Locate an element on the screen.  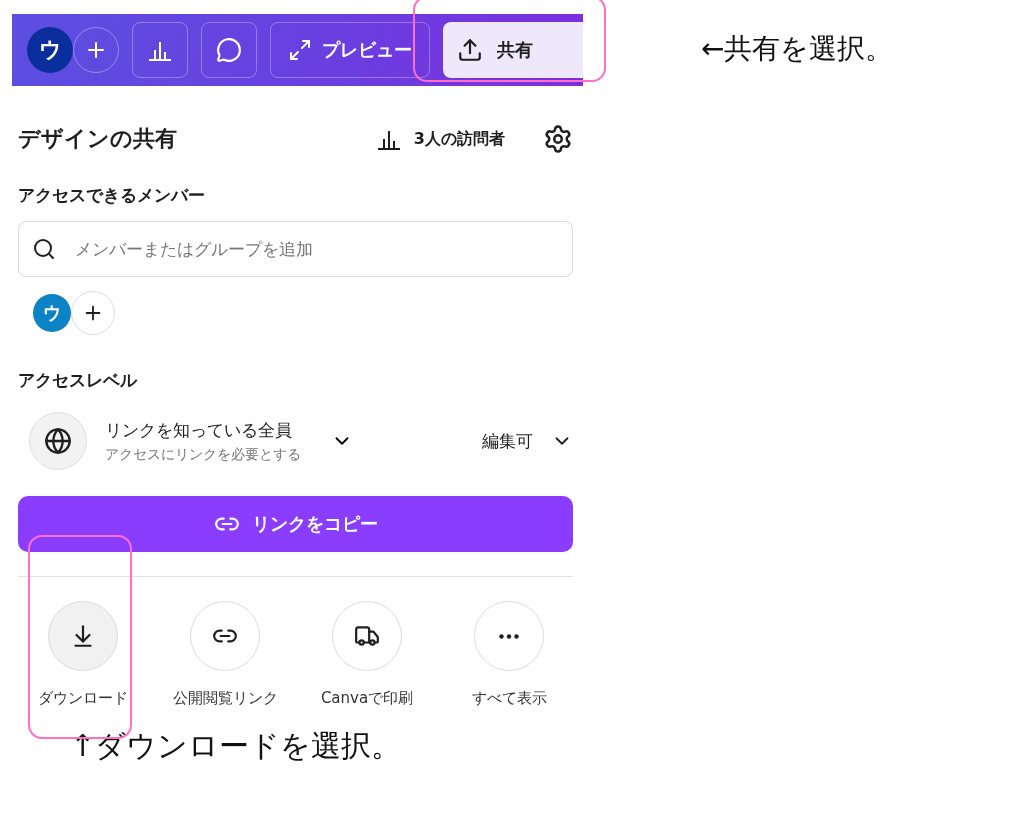
section-heading: アクセスできるメンバー is located at coordinates (112, 195).